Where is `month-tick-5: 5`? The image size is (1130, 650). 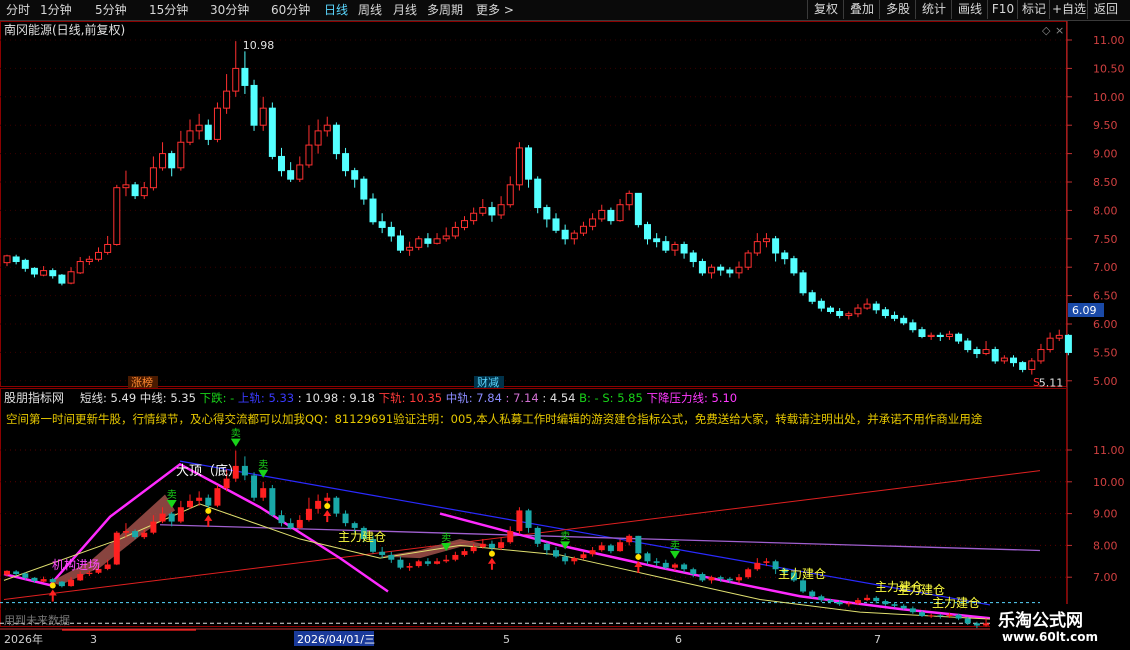
month-tick-5: 5 is located at coordinates (506, 639).